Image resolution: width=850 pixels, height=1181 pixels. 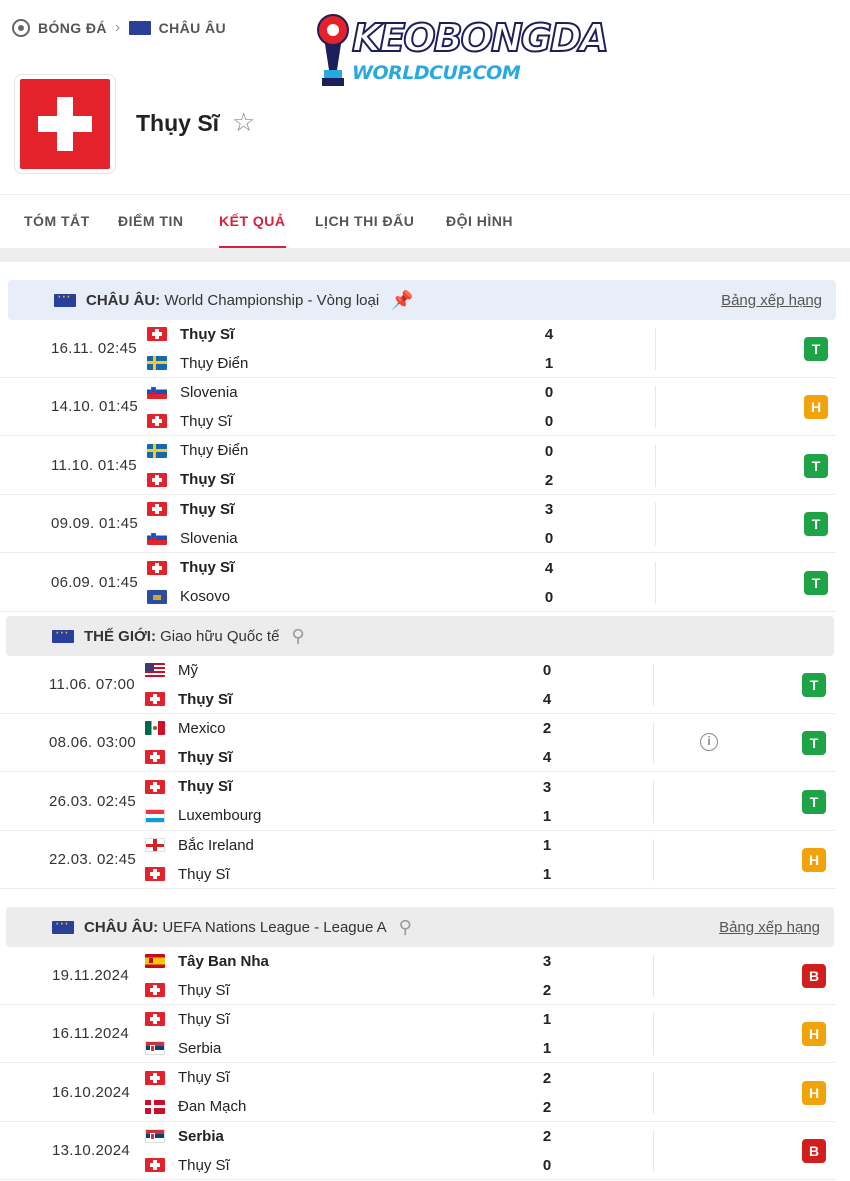 I want to click on match-row: 16.10.2024 Thụy Sĩ Đan Mạch 2 2 H, so click(x=418, y=1093).